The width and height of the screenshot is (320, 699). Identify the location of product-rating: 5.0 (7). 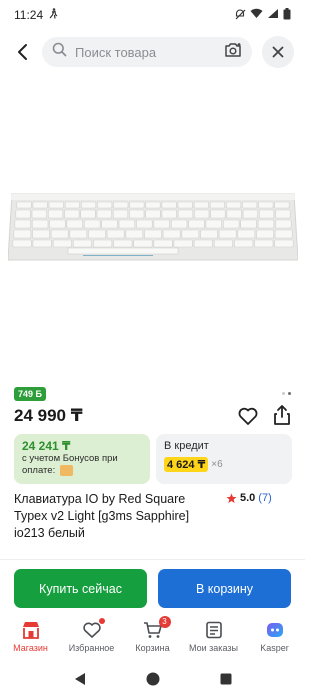
(249, 498).